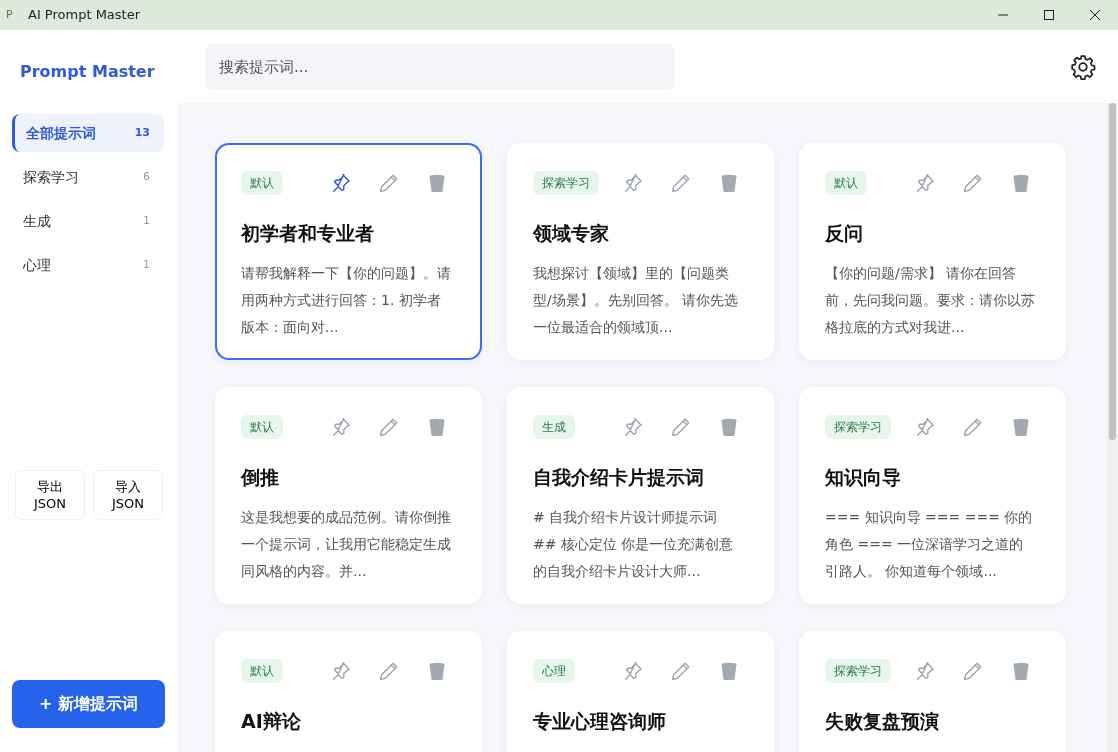  I want to click on app-logo: Prompt Master, so click(88, 72).